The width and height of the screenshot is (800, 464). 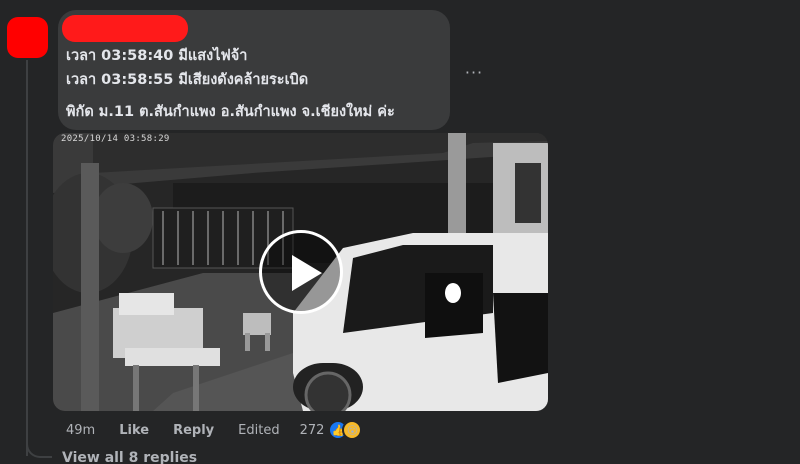 What do you see at coordinates (157, 56) in the screenshot?
I see `comment-line-1: เวลา 03:58:40 มีแสงไฟจ้า` at bounding box center [157, 56].